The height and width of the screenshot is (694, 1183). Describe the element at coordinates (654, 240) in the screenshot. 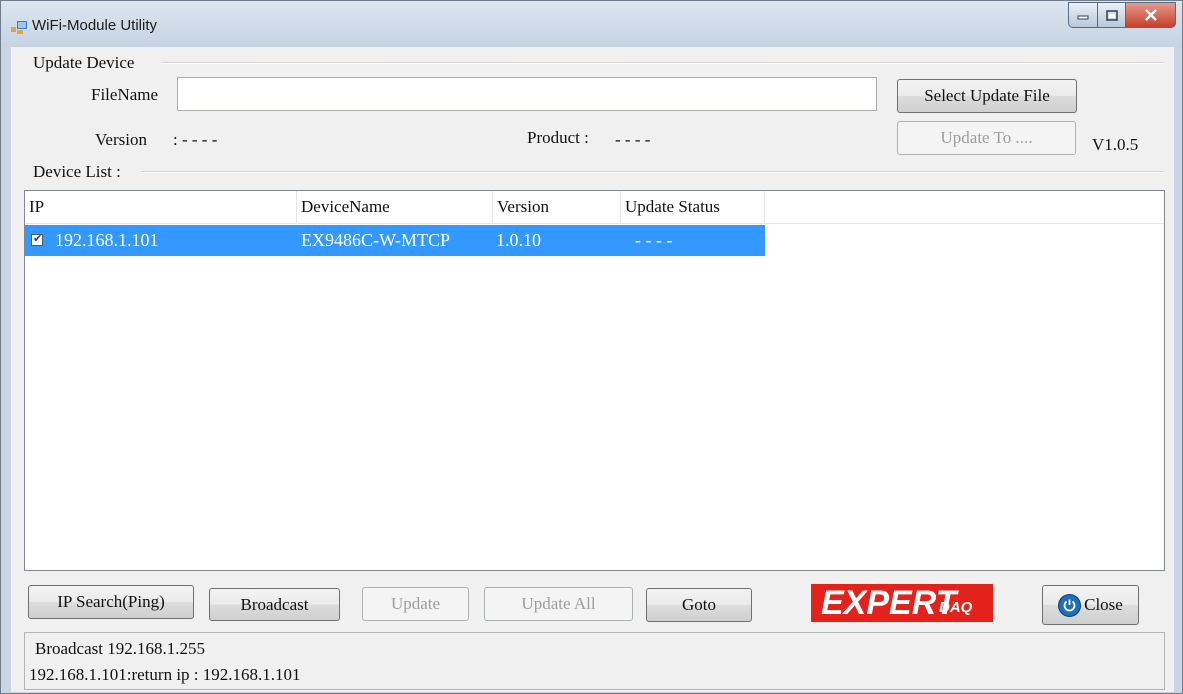

I see `row-update-status: - - - -` at that location.